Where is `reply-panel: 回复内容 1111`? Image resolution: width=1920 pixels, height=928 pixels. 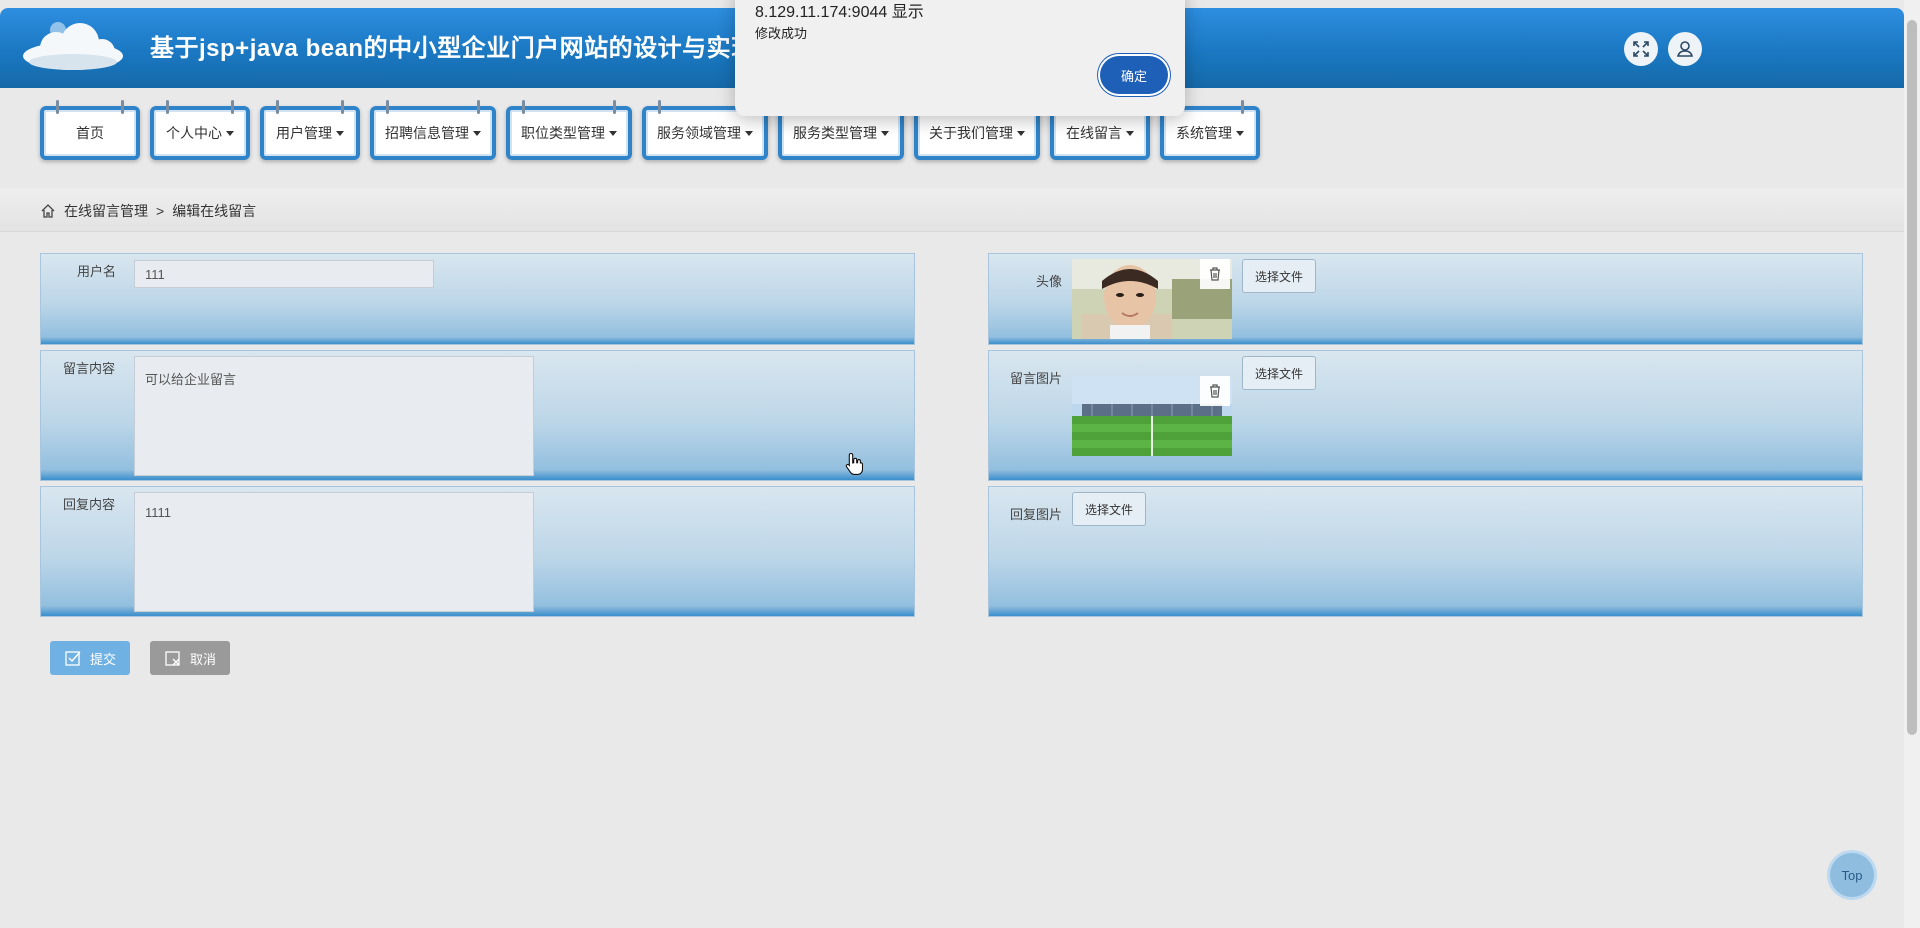
reply-panel: 回复内容 1111 is located at coordinates (477, 551).